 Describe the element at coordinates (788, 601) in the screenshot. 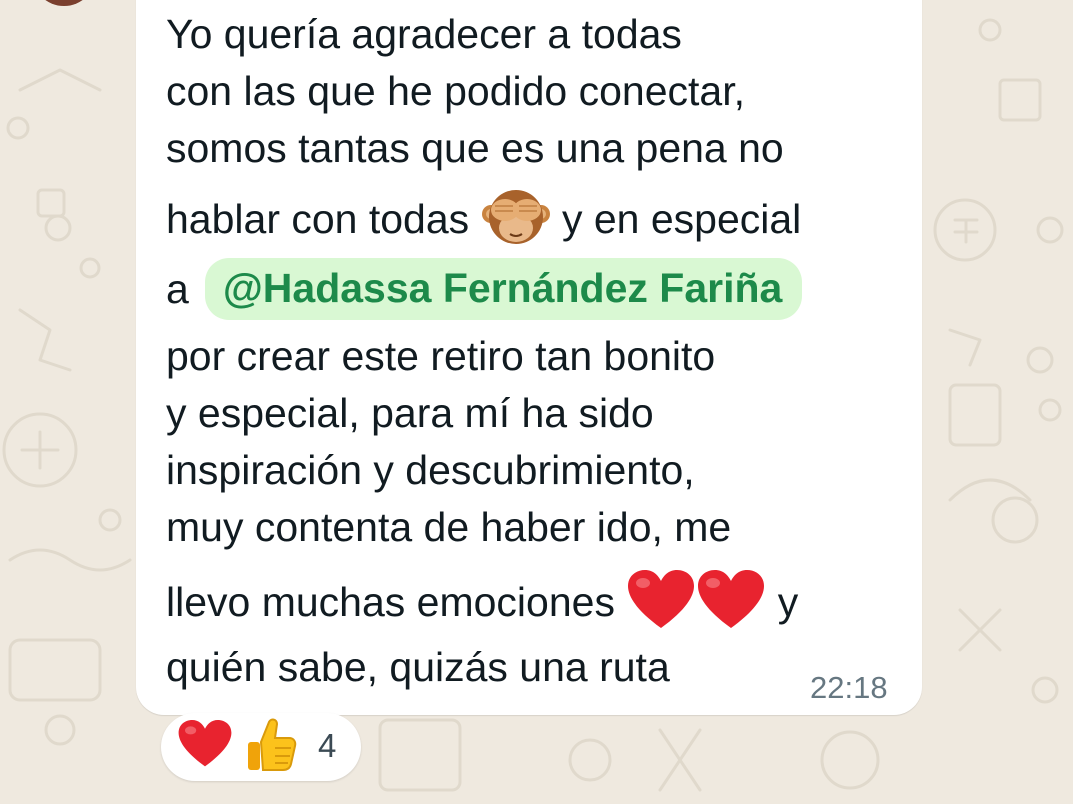

I see `message-line: y` at that location.